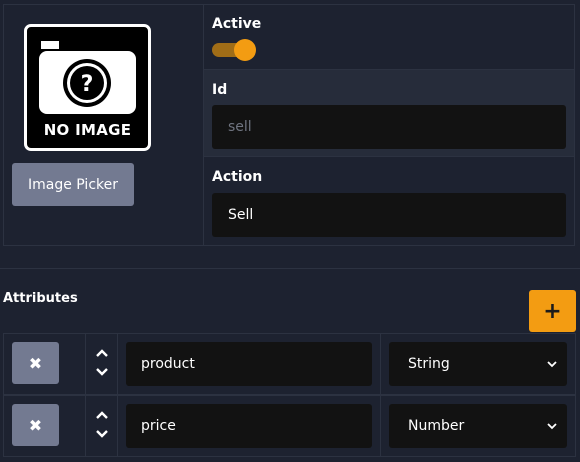 This screenshot has width=580, height=462. I want to click on id-input: sell, so click(389, 127).